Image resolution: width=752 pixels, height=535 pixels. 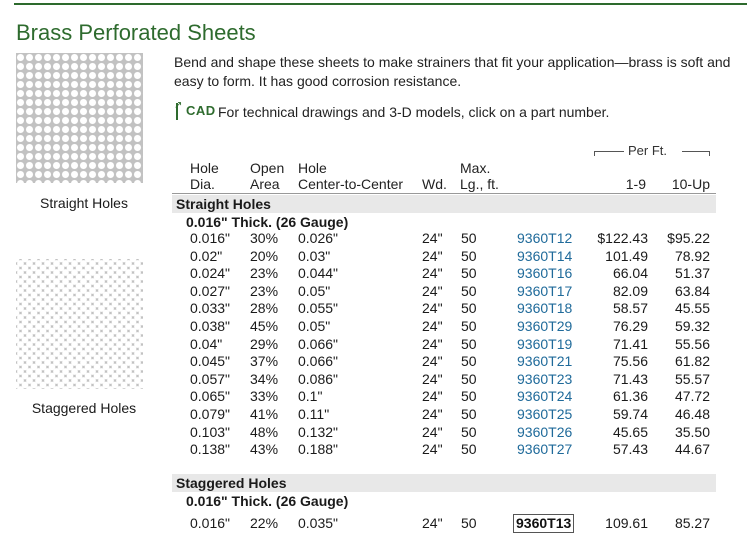 I want to click on part-number-link: 9360T16, so click(x=544, y=273).